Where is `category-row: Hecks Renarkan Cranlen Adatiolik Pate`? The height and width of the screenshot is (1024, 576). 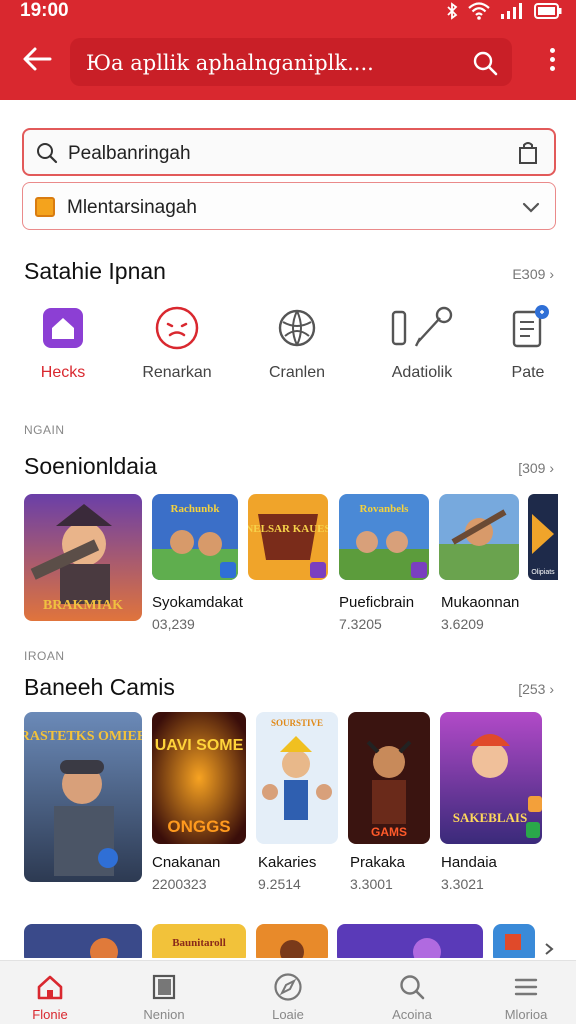
category-row: Hecks Renarkan Cranlen Adatiolik Pate is located at coordinates (288, 349).